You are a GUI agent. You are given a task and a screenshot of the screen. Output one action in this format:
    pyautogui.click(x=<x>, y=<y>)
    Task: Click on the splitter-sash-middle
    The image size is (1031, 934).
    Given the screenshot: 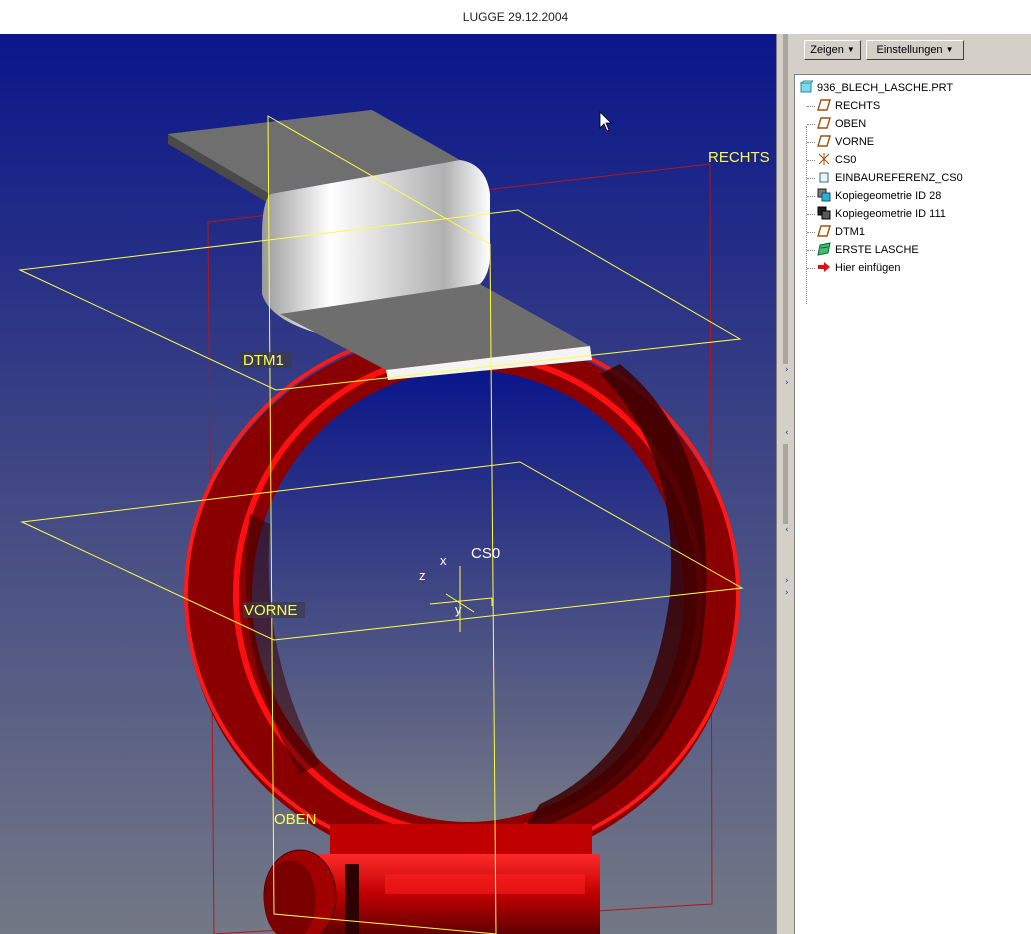 What is the action you would take?
    pyautogui.click(x=785, y=484)
    